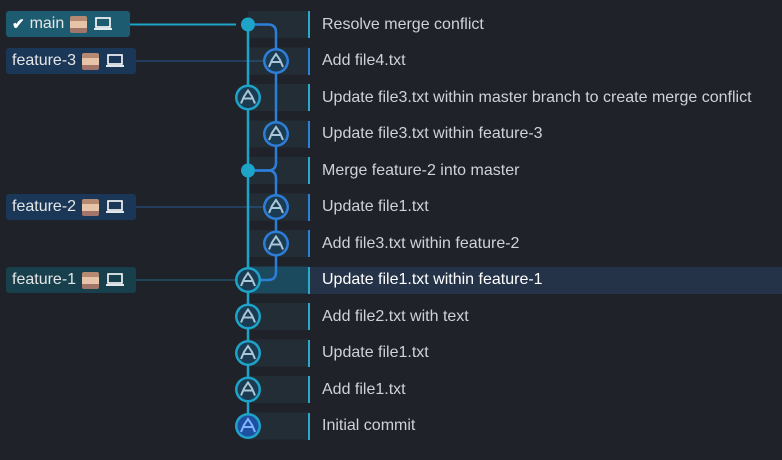  I want to click on commit-row: Add file1.txt, so click(545, 389).